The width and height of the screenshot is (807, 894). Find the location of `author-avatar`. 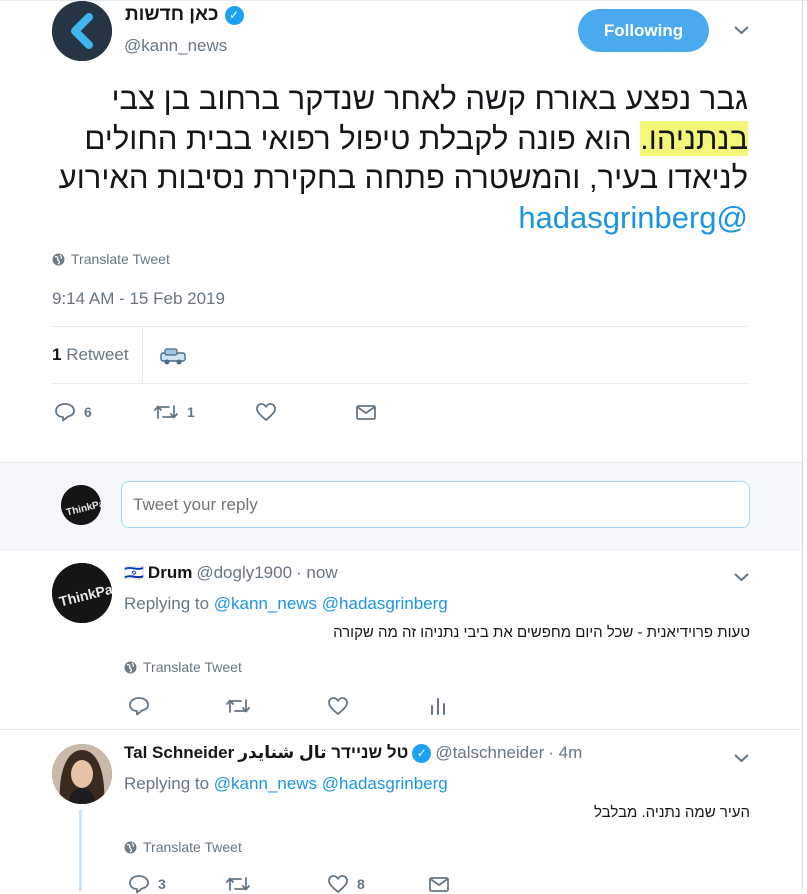

author-avatar is located at coordinates (82, 31).